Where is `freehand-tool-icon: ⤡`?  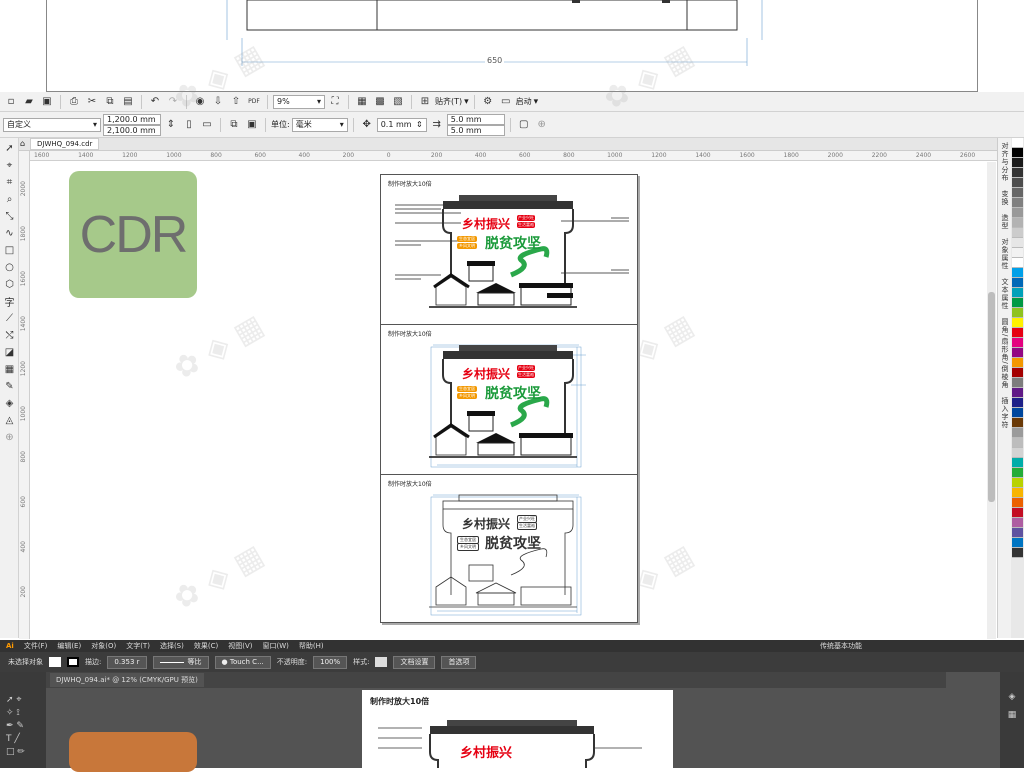
freehand-tool-icon: ⤡ is located at coordinates (9, 216).